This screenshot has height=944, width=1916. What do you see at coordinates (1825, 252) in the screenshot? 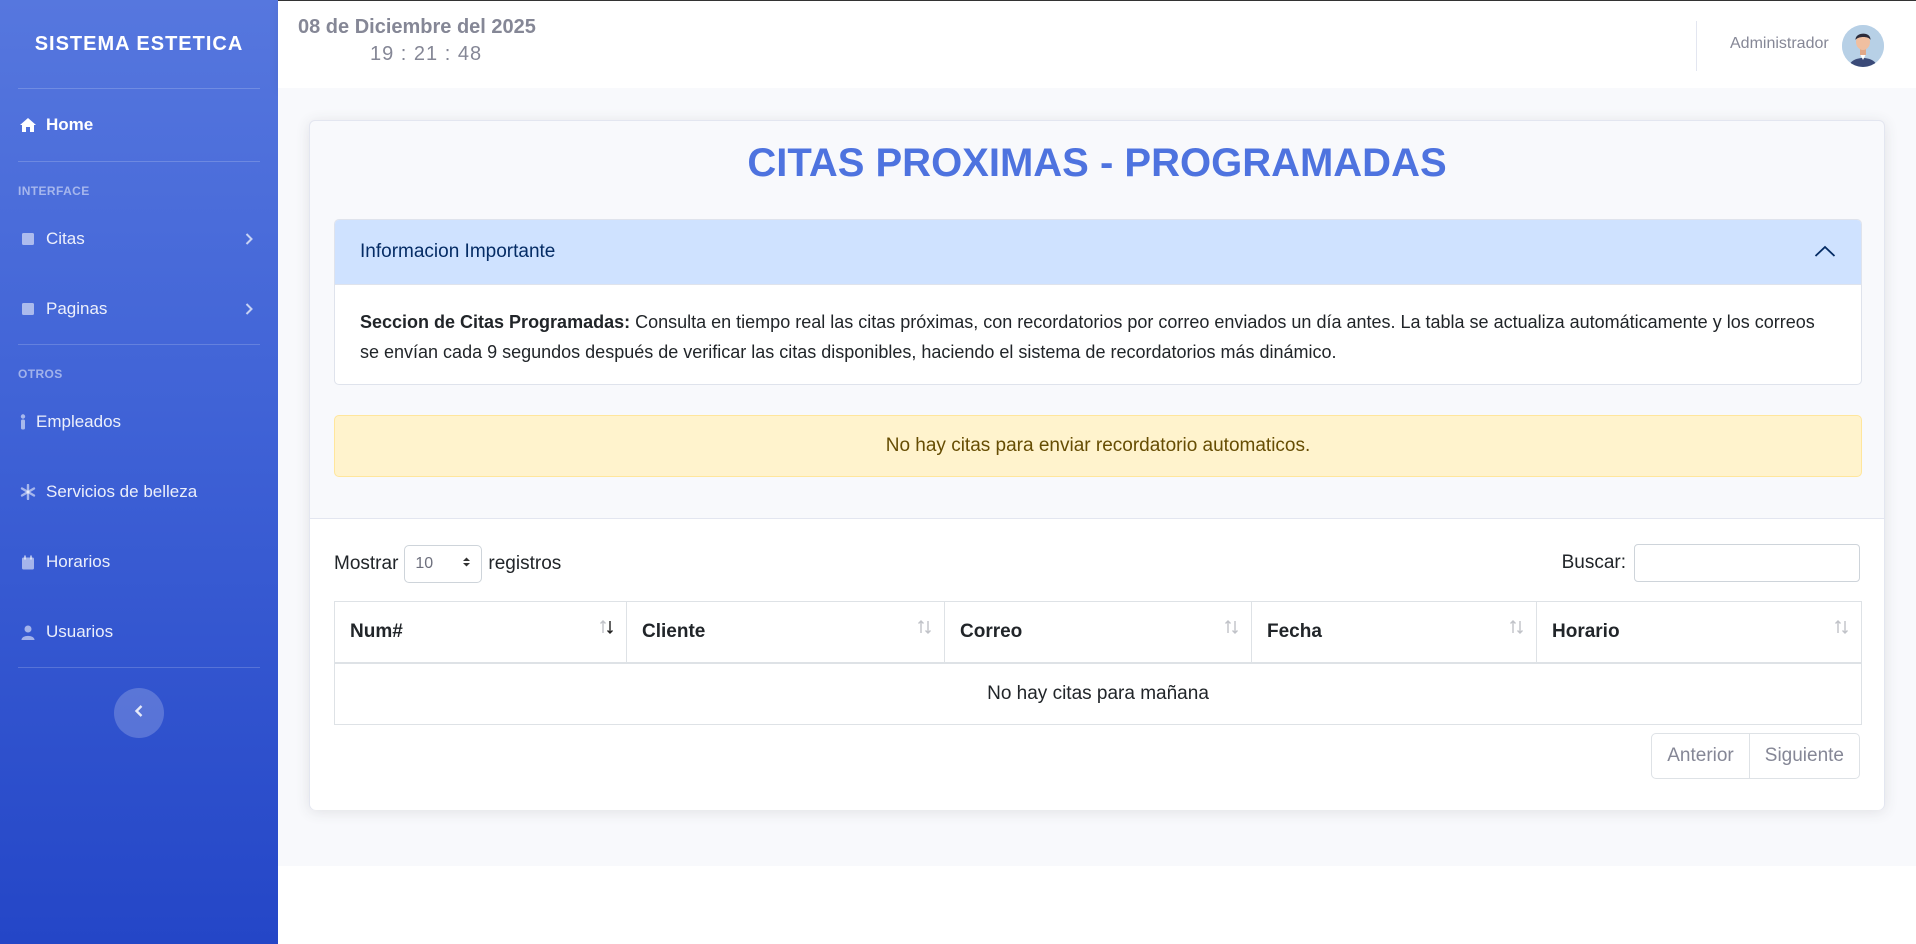
I see `chevron-up-icon` at bounding box center [1825, 252].